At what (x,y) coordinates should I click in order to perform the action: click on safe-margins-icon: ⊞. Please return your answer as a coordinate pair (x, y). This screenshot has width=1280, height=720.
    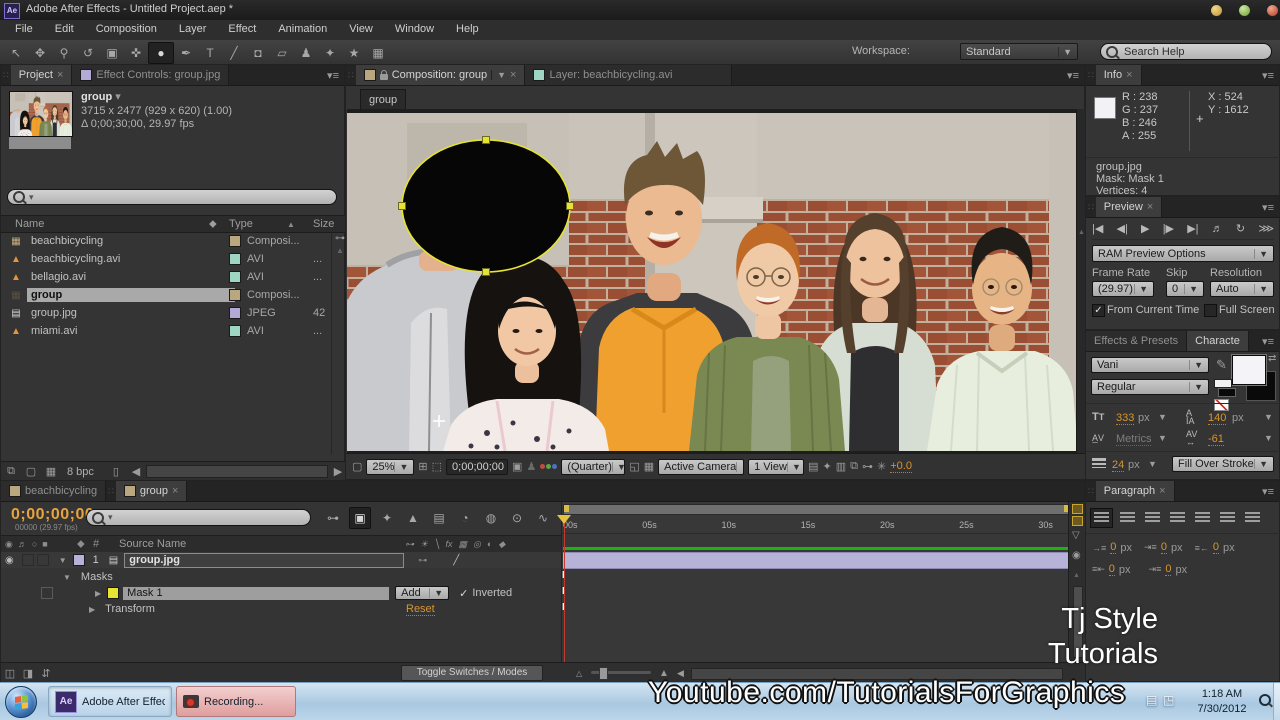
    Looking at the image, I should click on (422, 466).